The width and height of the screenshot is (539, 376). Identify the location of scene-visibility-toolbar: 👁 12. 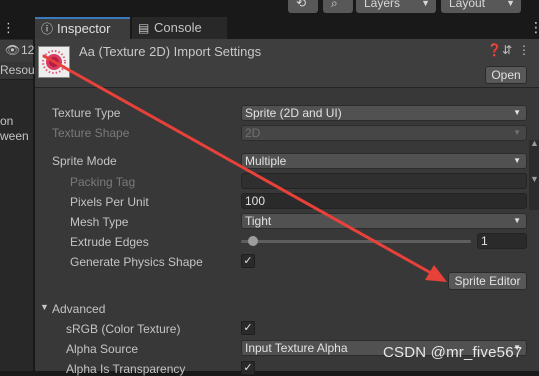
(17, 51).